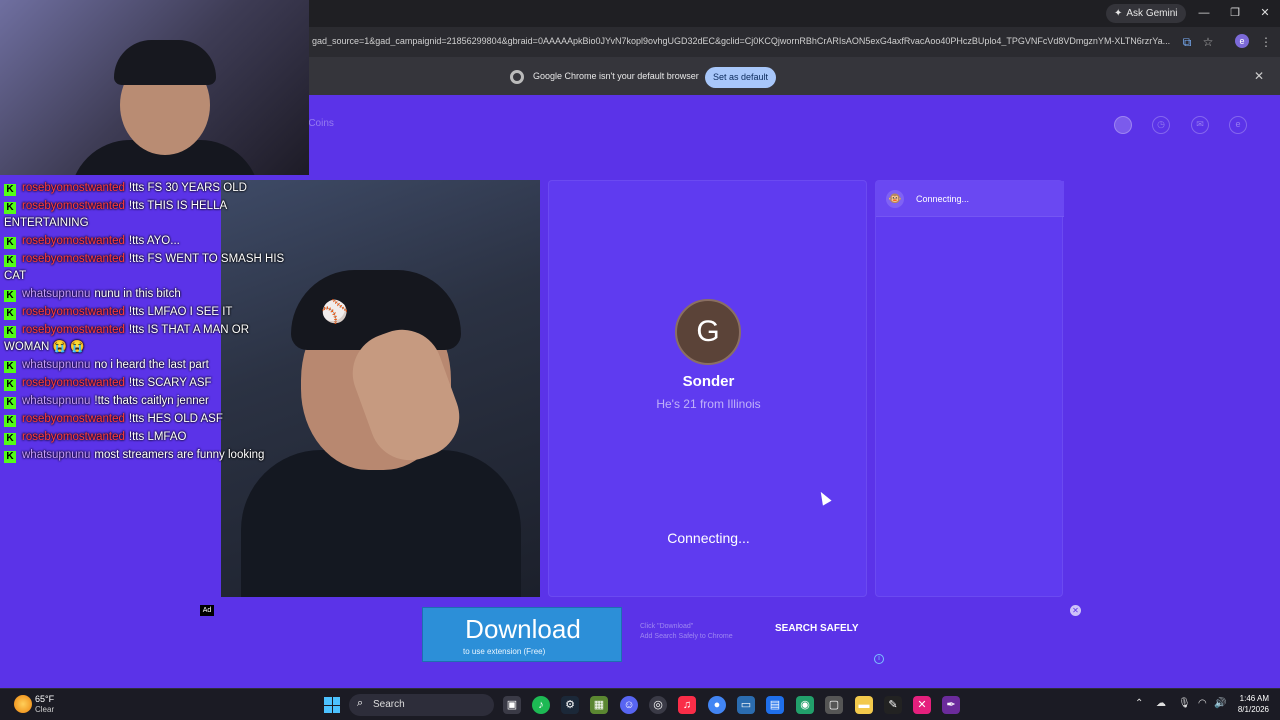 The height and width of the screenshot is (720, 1280). What do you see at coordinates (1259, 76) in the screenshot?
I see `infobar-close-icon: ✕` at bounding box center [1259, 76].